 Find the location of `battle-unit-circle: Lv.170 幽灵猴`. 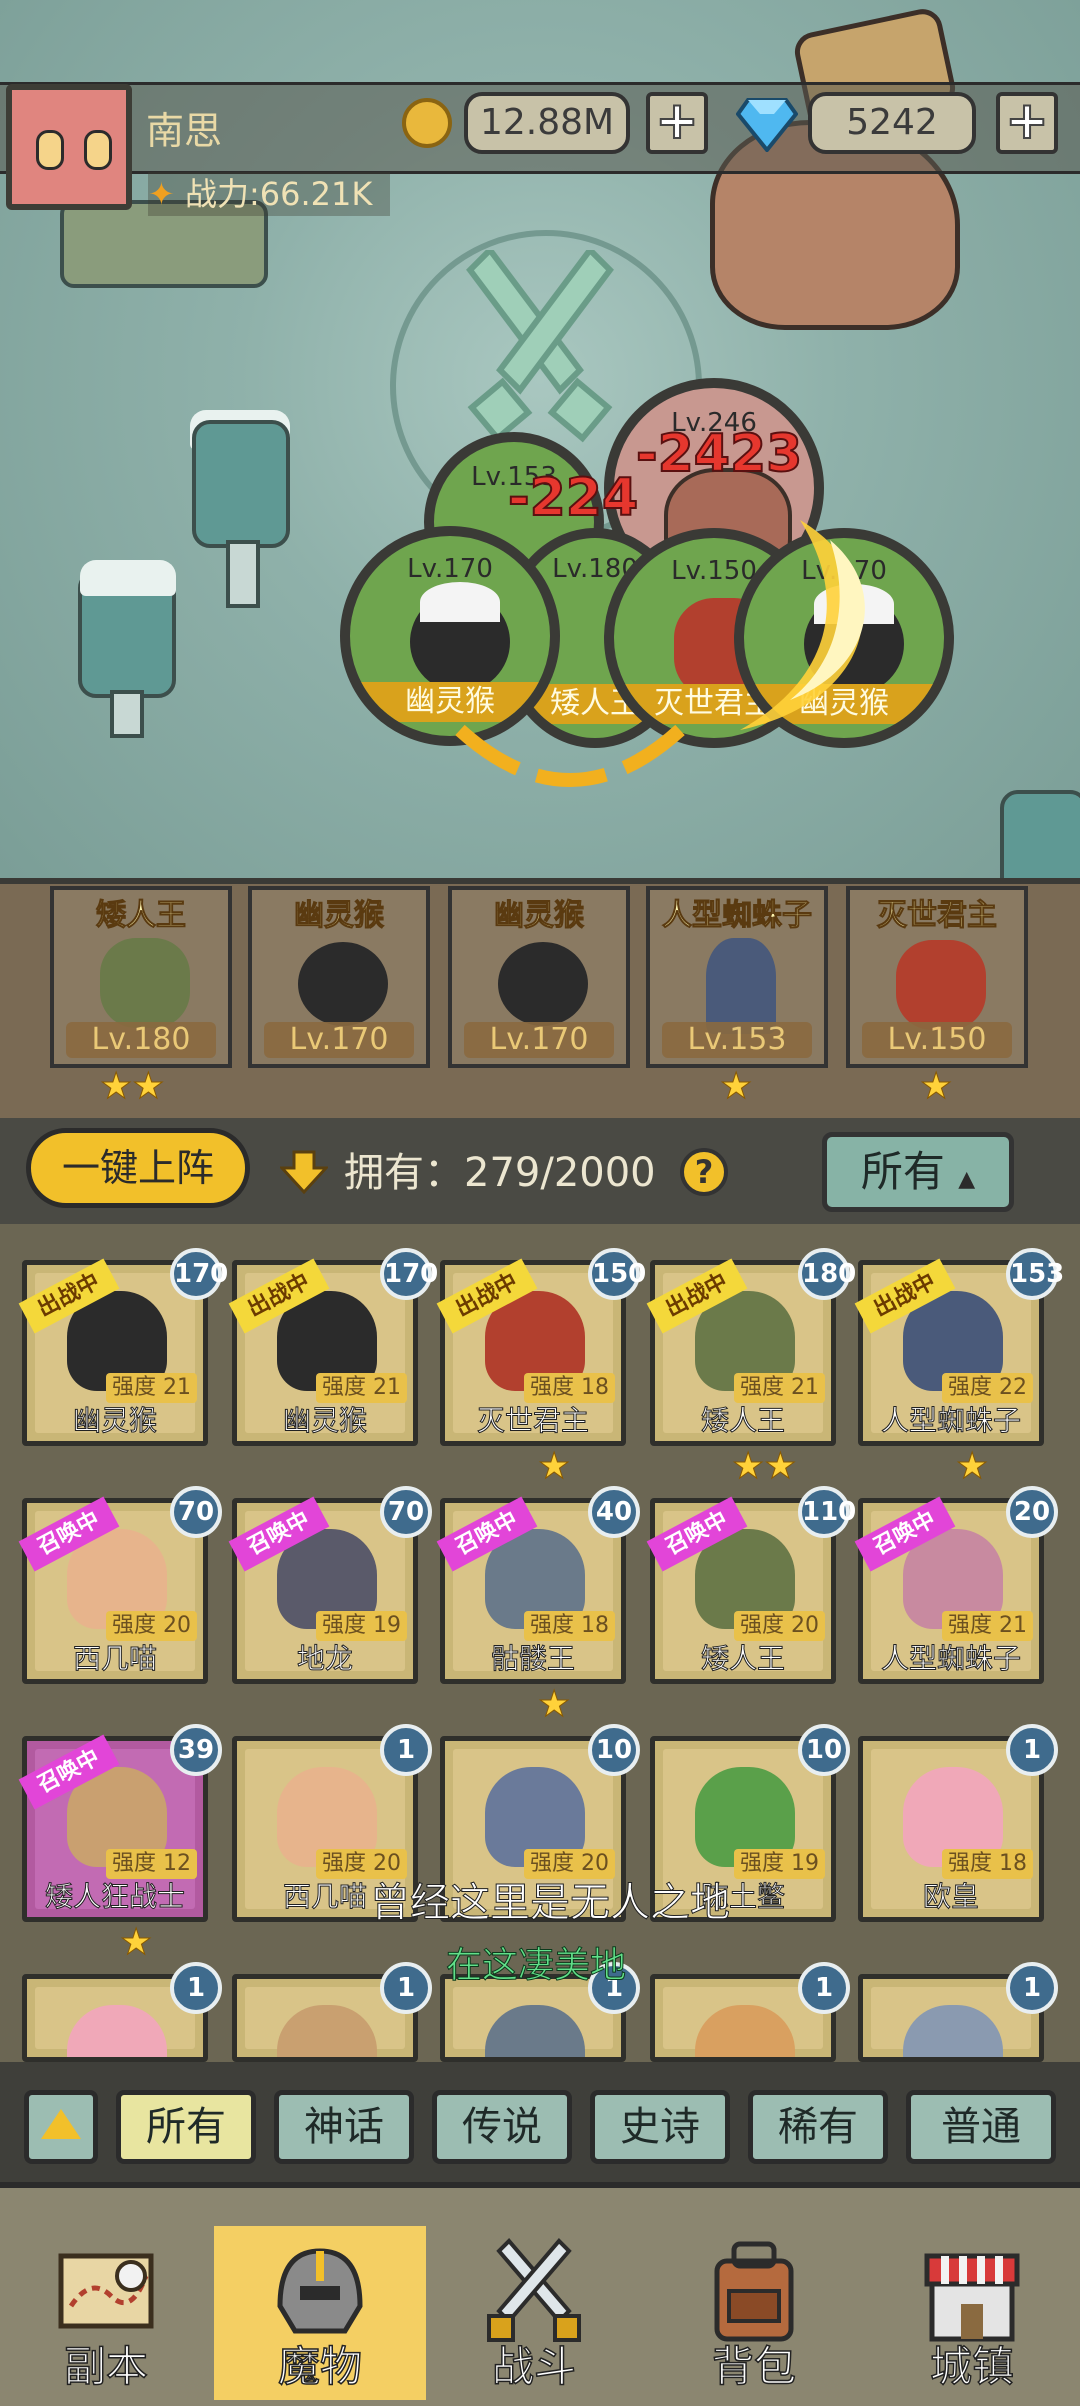

battle-unit-circle: Lv.170 幽灵猴 is located at coordinates (450, 636).